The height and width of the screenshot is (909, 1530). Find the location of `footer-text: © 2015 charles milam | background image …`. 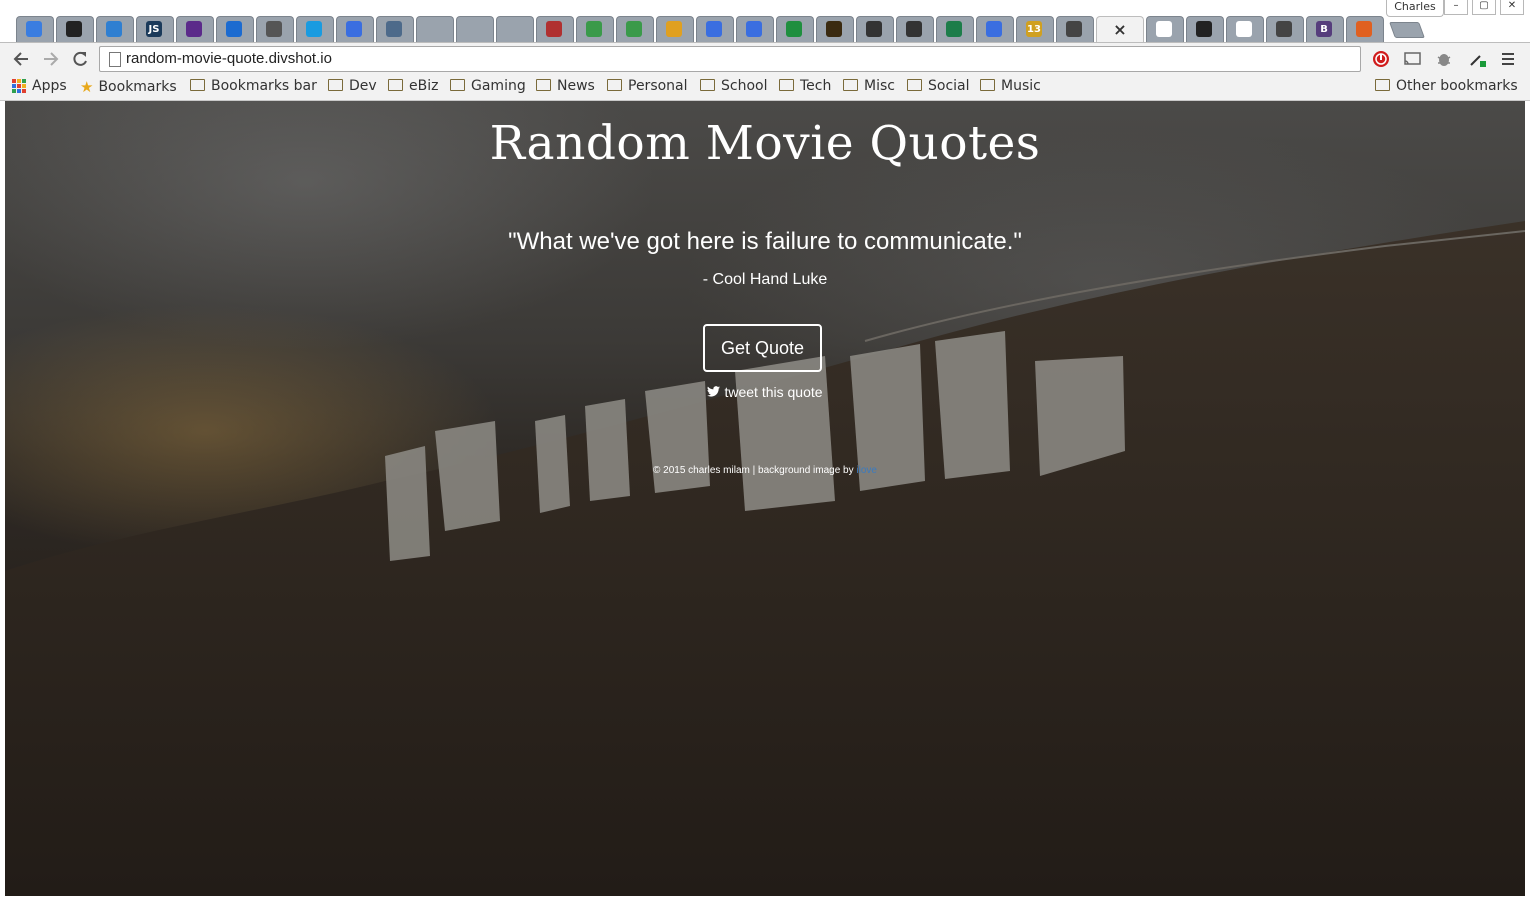

footer-text: © 2015 charles milam | background image … is located at coordinates (755, 470).